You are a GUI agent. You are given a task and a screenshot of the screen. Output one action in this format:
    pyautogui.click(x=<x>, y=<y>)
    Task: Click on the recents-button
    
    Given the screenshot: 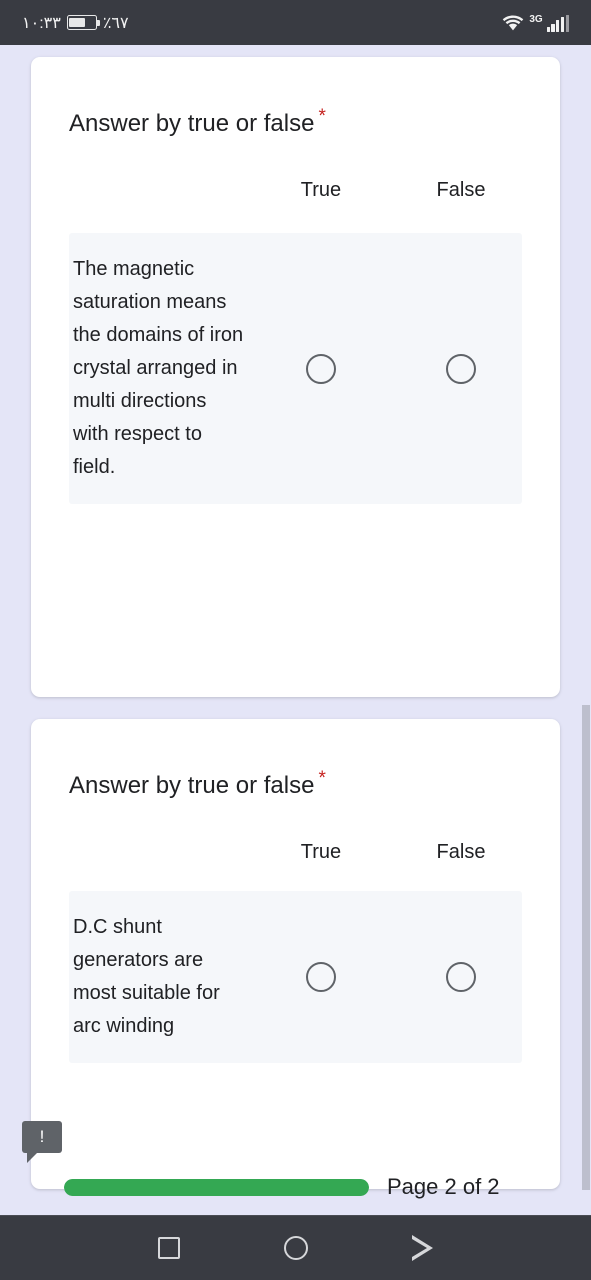 What is the action you would take?
    pyautogui.click(x=169, y=1248)
    